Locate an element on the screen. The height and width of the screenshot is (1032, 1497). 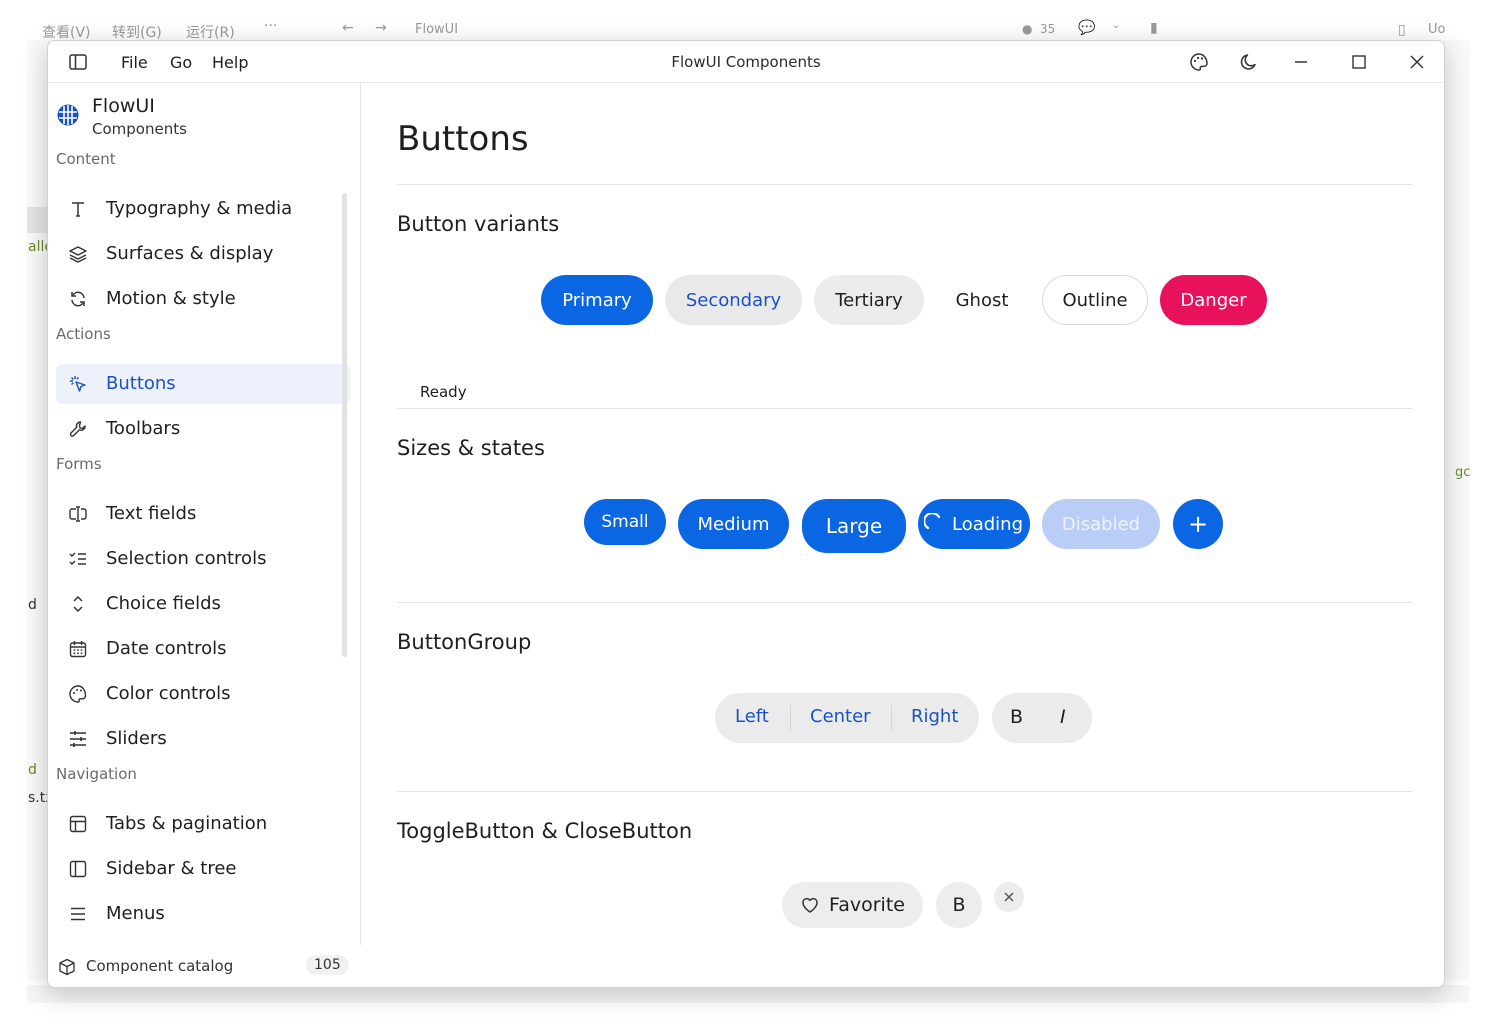
favorite-label: Favorite is located at coordinates (867, 905).